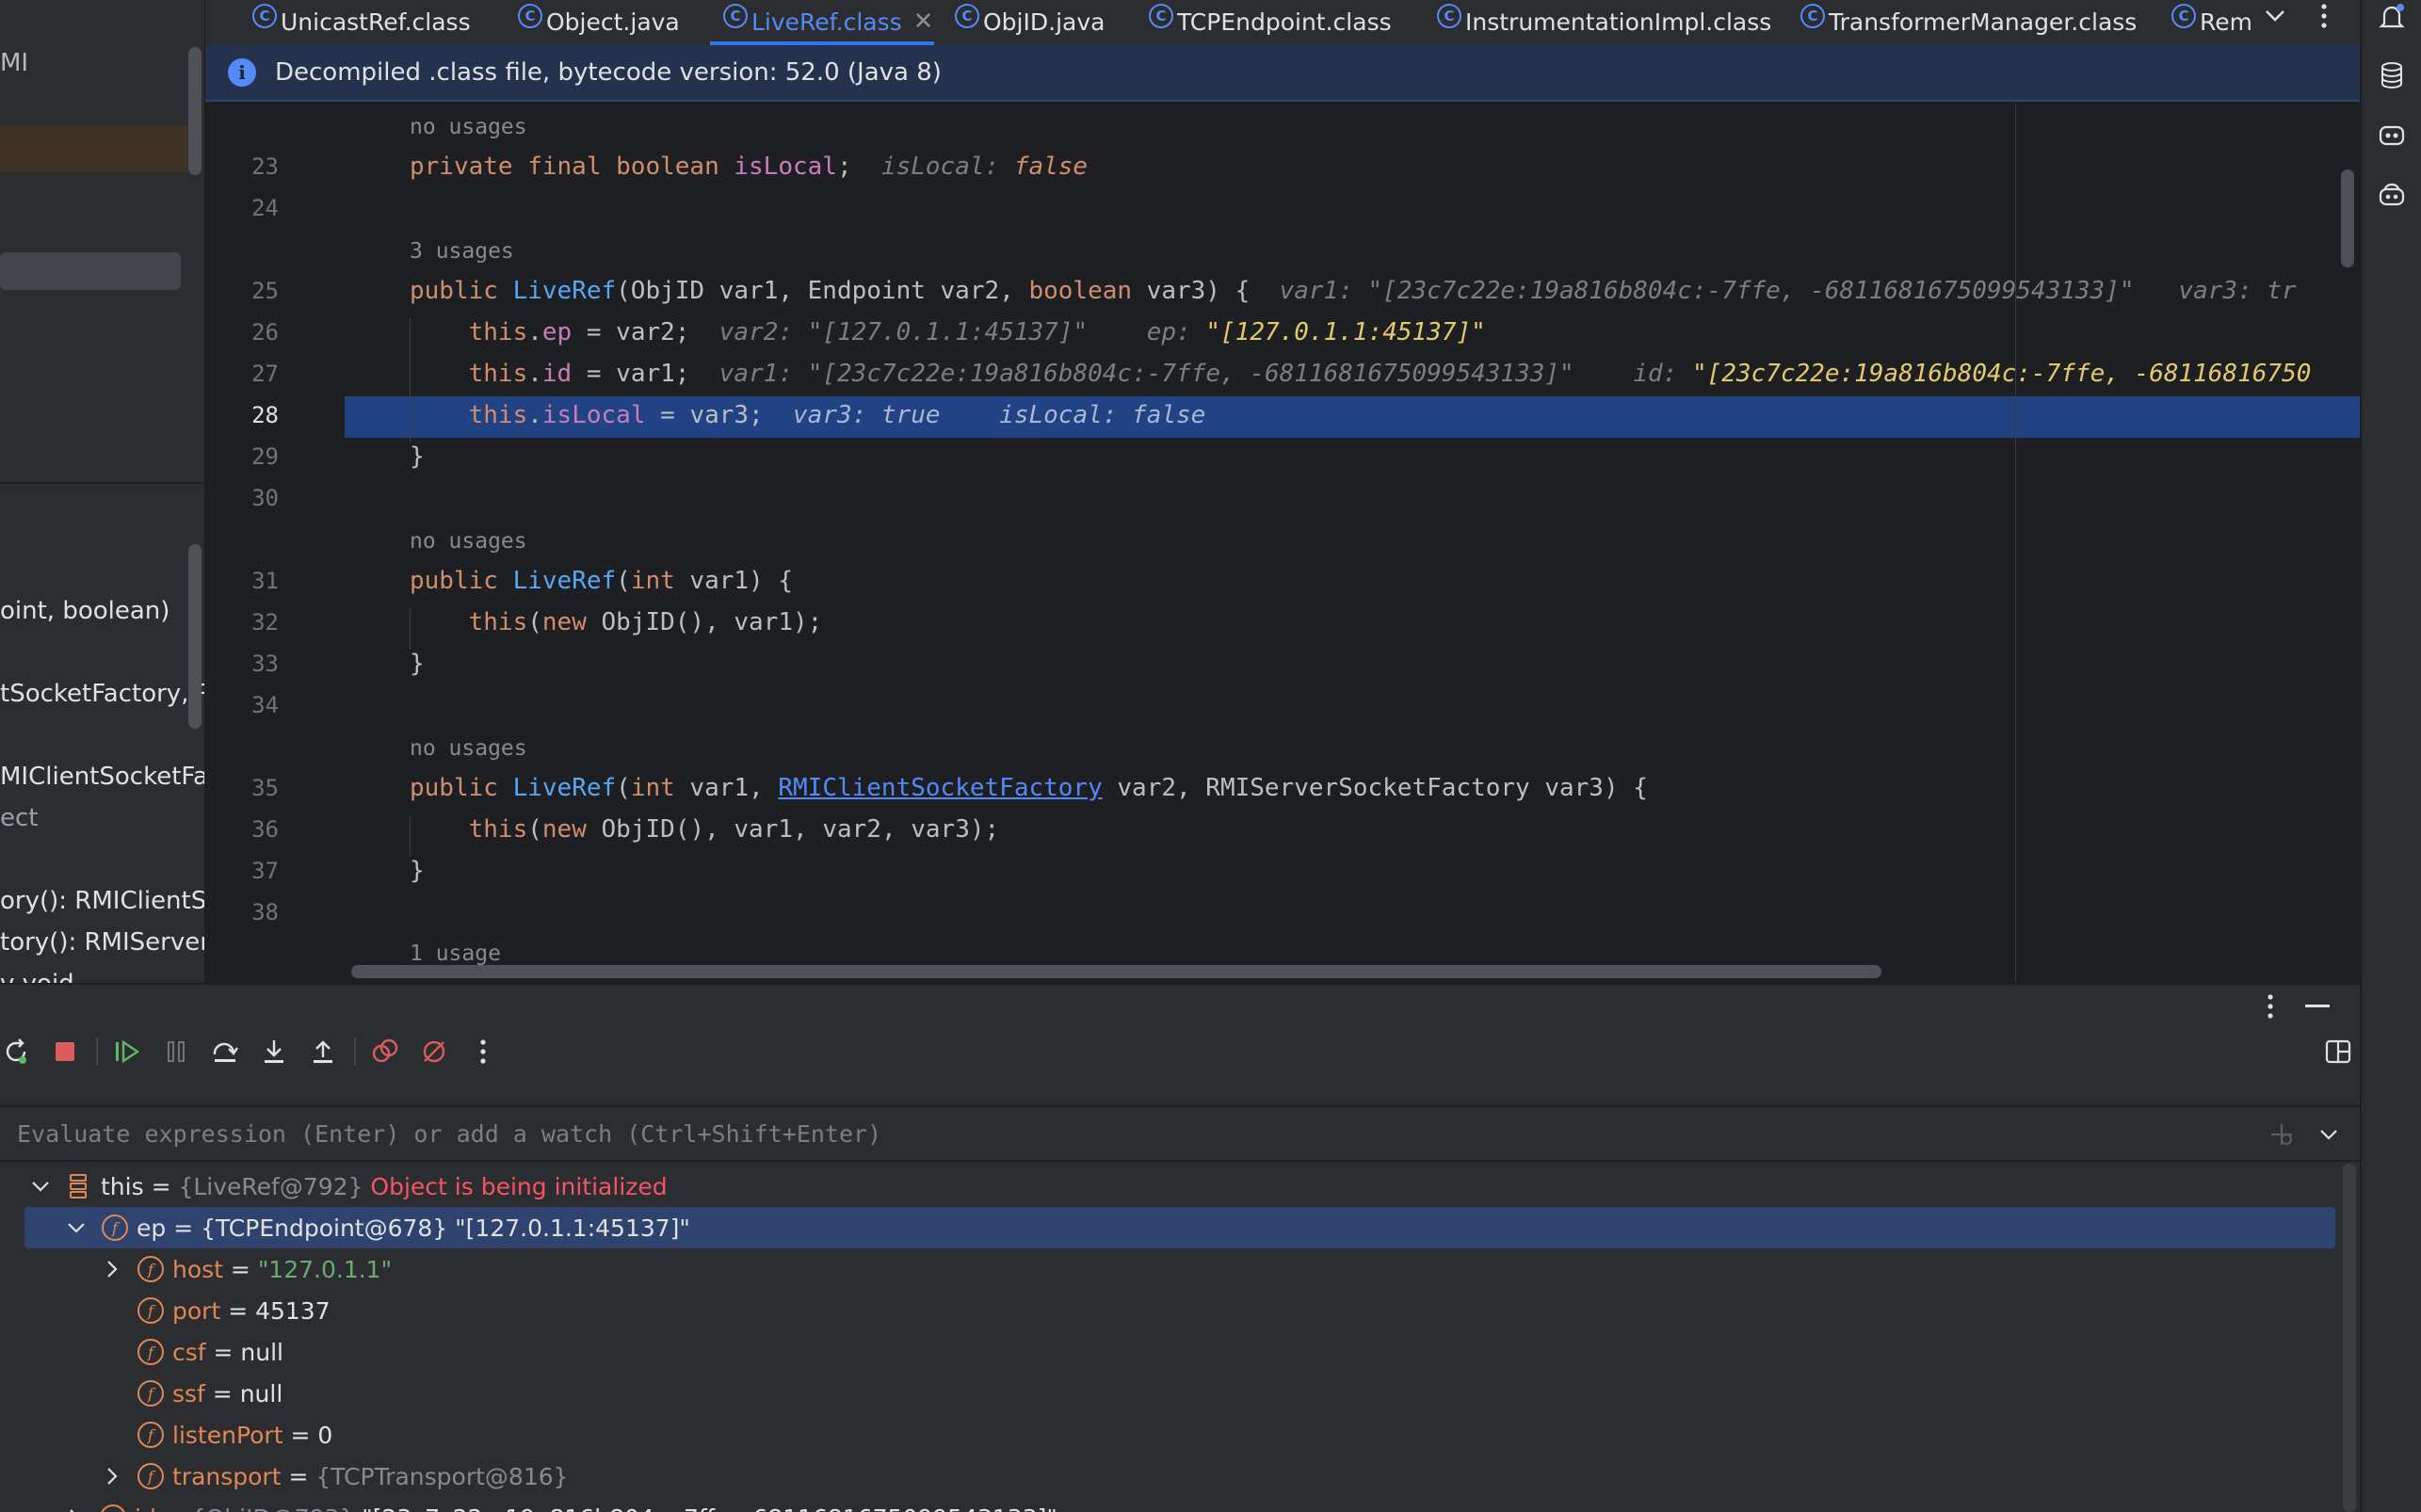 This screenshot has height=1512, width=2421. I want to click on variable-row-csf: f csf = null, so click(1168, 1352).